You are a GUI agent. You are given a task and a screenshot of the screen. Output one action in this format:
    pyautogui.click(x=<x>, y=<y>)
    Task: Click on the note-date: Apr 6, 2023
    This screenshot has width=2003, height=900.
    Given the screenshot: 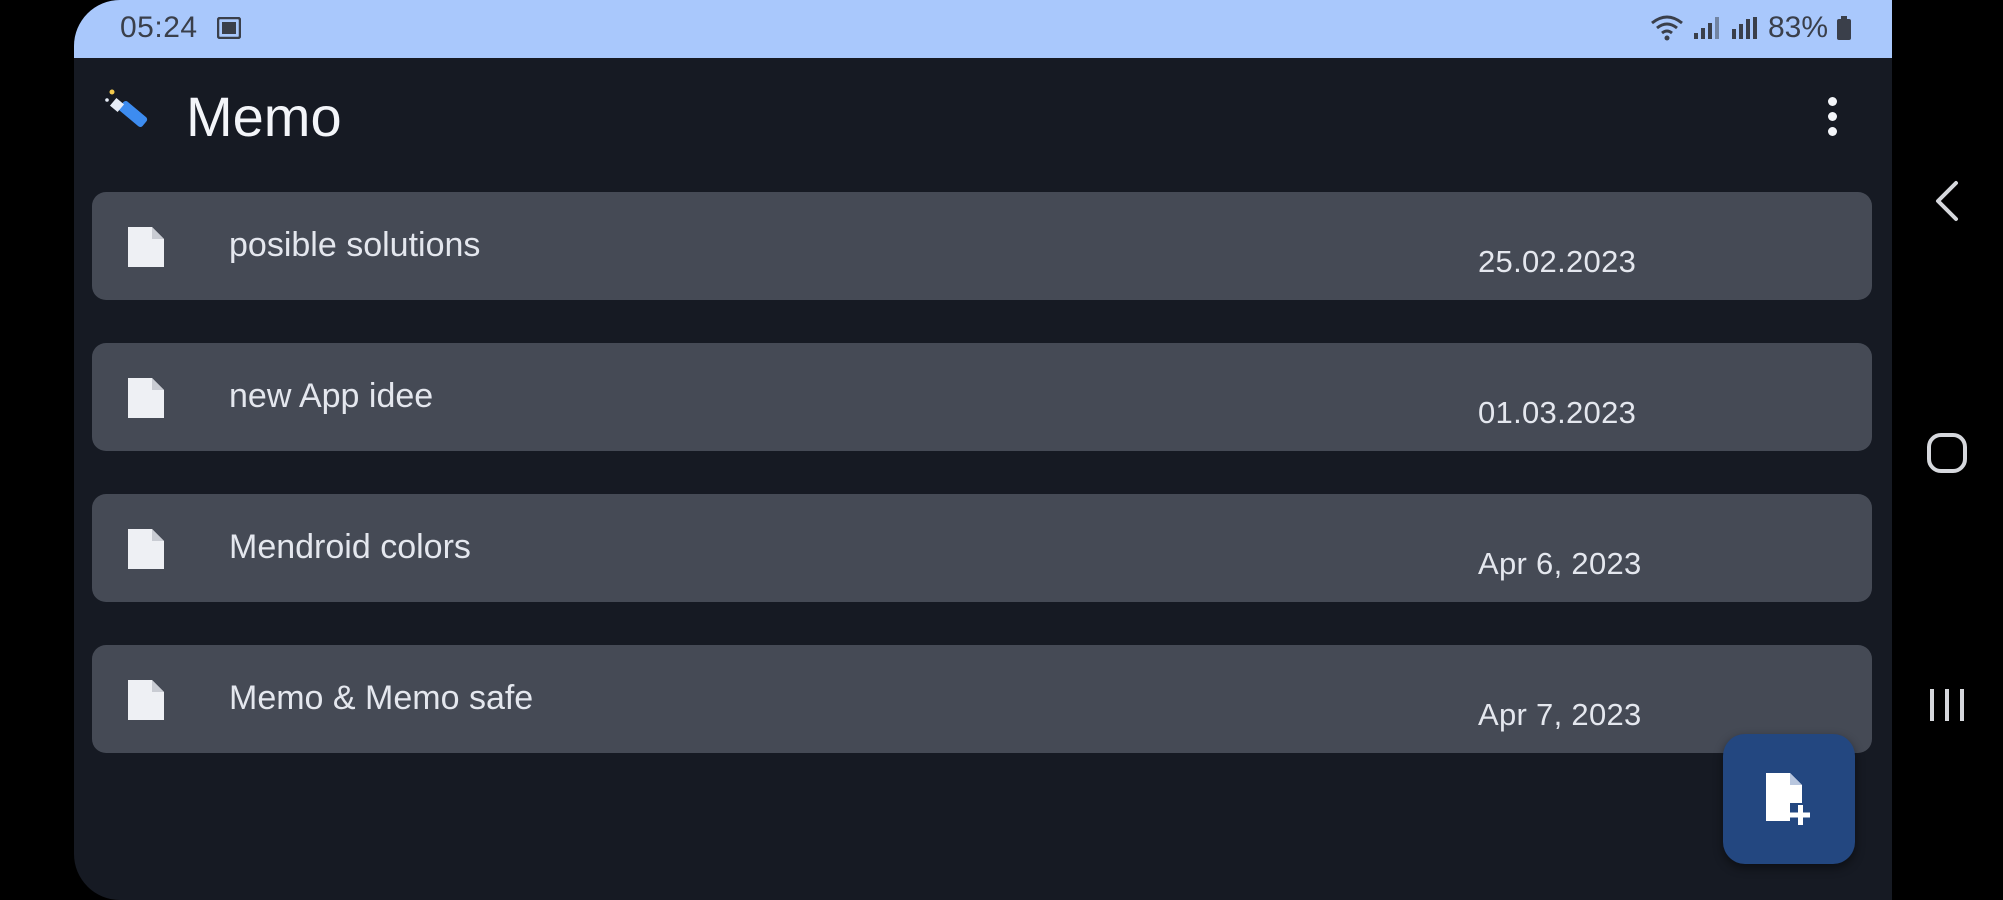 What is the action you would take?
    pyautogui.click(x=1560, y=563)
    